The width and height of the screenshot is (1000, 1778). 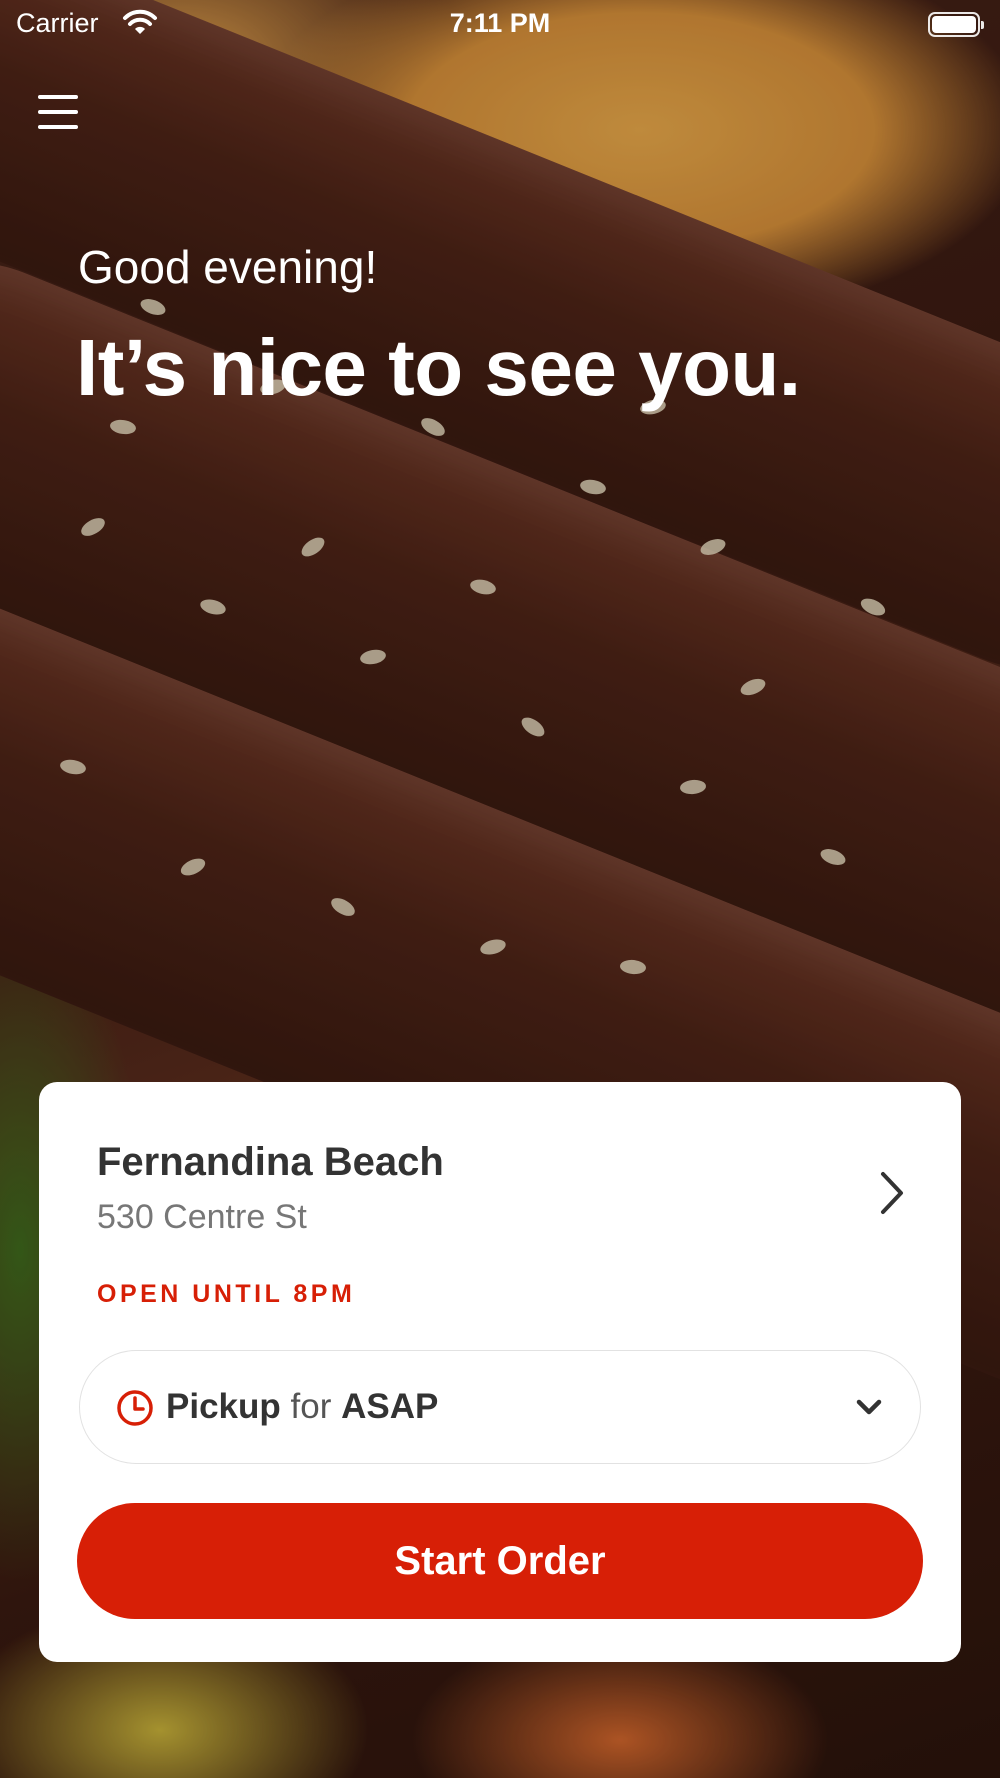 I want to click on greeting-text: Good evening!, so click(x=228, y=267).